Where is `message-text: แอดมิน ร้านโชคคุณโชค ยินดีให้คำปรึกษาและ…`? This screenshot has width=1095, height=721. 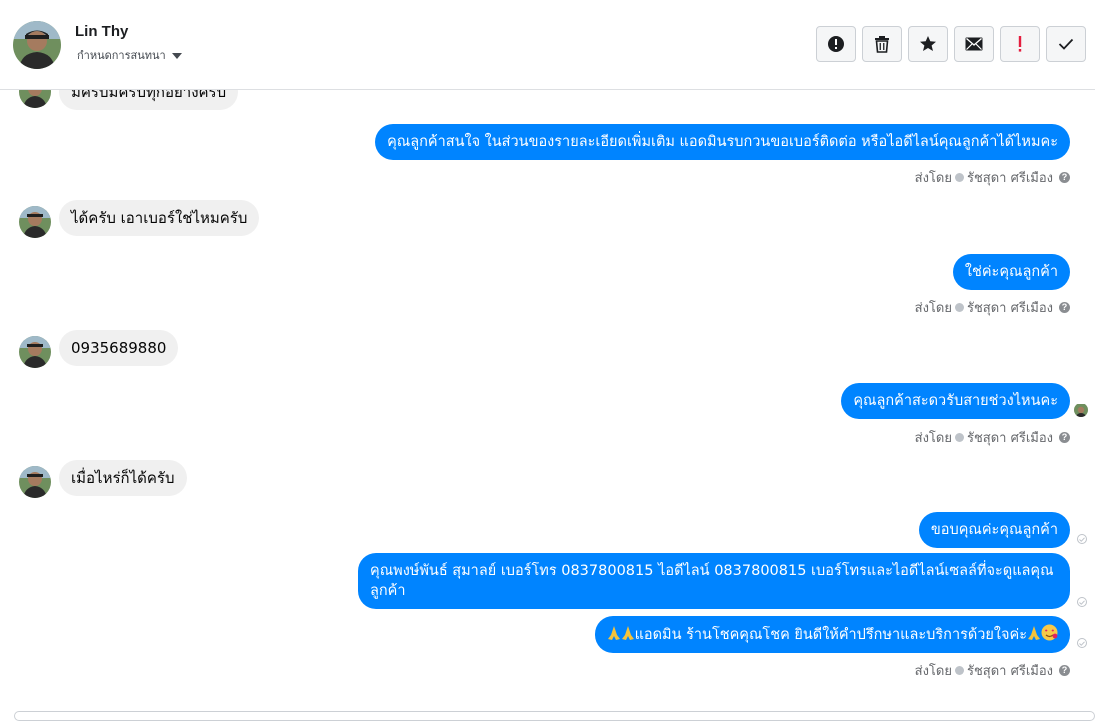 message-text: แอดมิน ร้านโชคคุณโชค ยินดีให้คำปรึกษาและ… is located at coordinates (830, 635).